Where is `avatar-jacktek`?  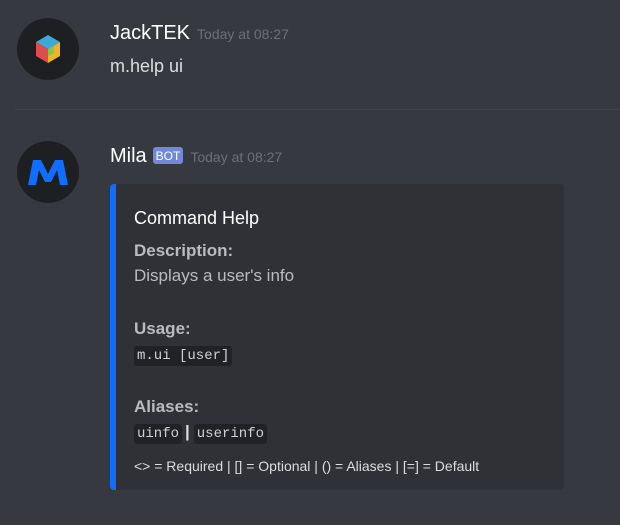
avatar-jacktek is located at coordinates (48, 49).